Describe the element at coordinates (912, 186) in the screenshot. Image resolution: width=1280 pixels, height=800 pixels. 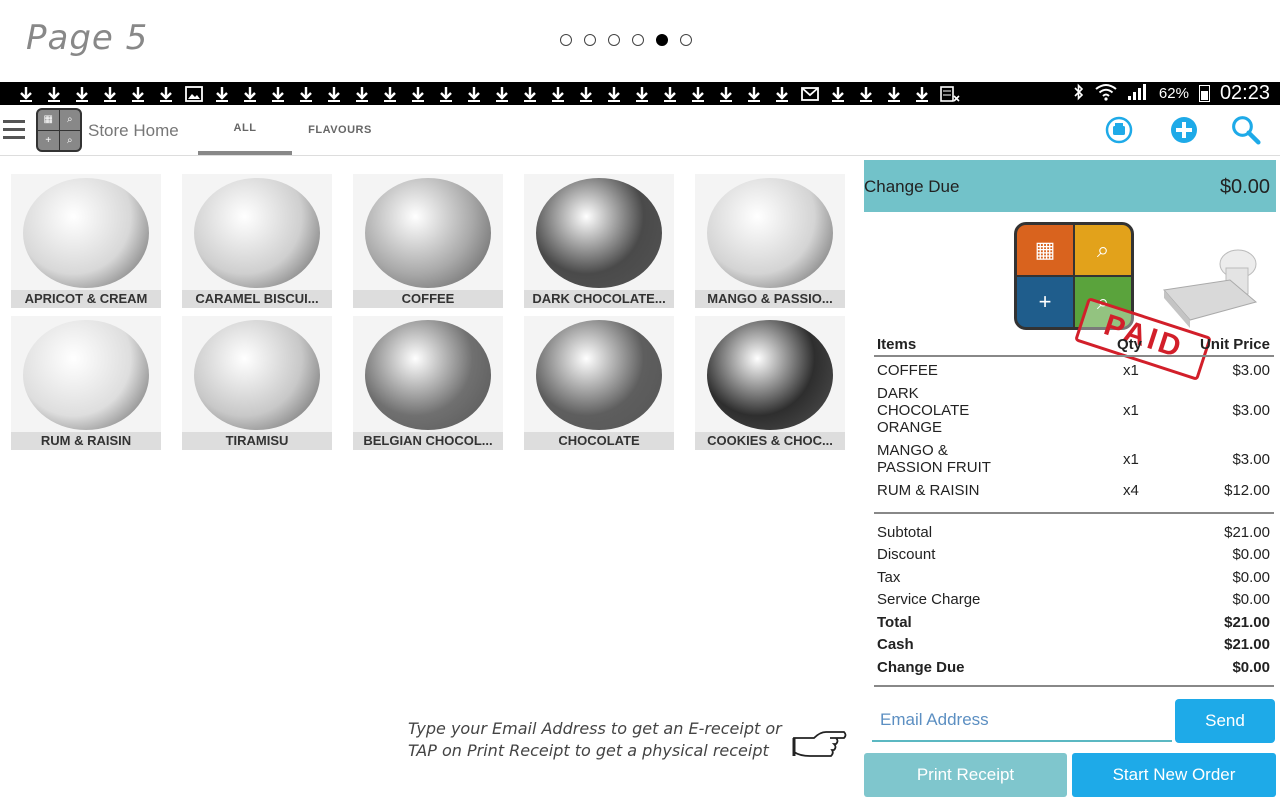
I see `change-due-label: Change Due` at that location.